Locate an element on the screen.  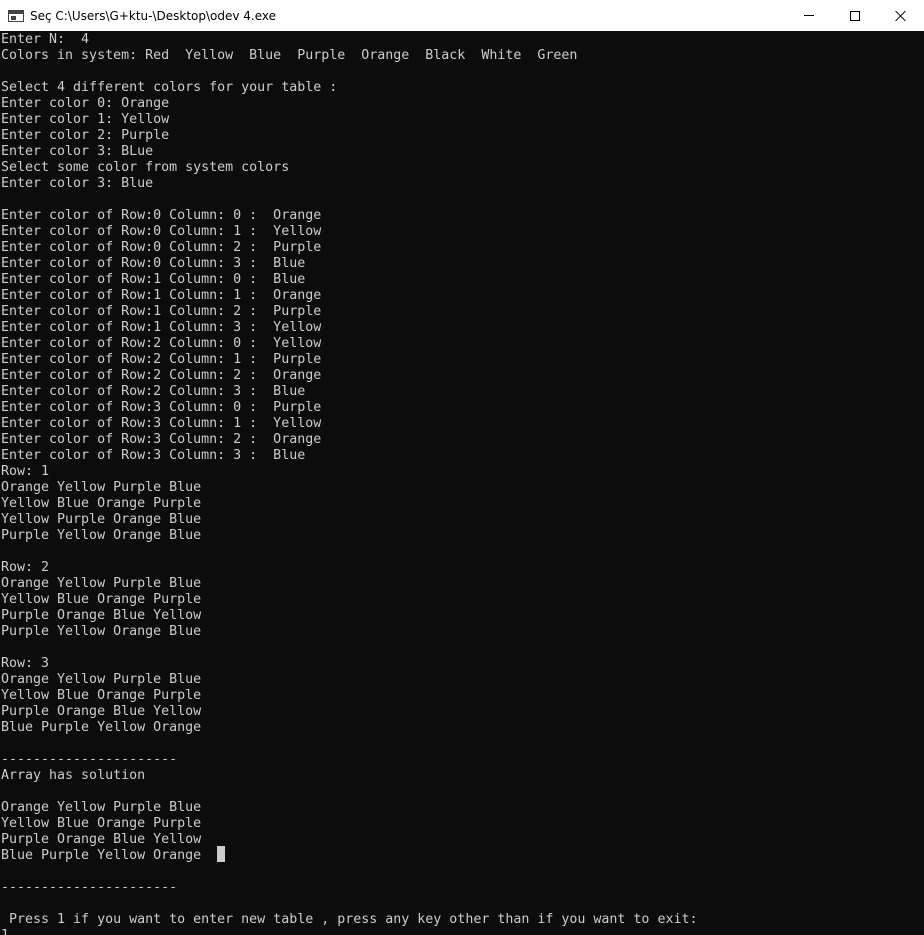
maximize-icon is located at coordinates (855, 15).